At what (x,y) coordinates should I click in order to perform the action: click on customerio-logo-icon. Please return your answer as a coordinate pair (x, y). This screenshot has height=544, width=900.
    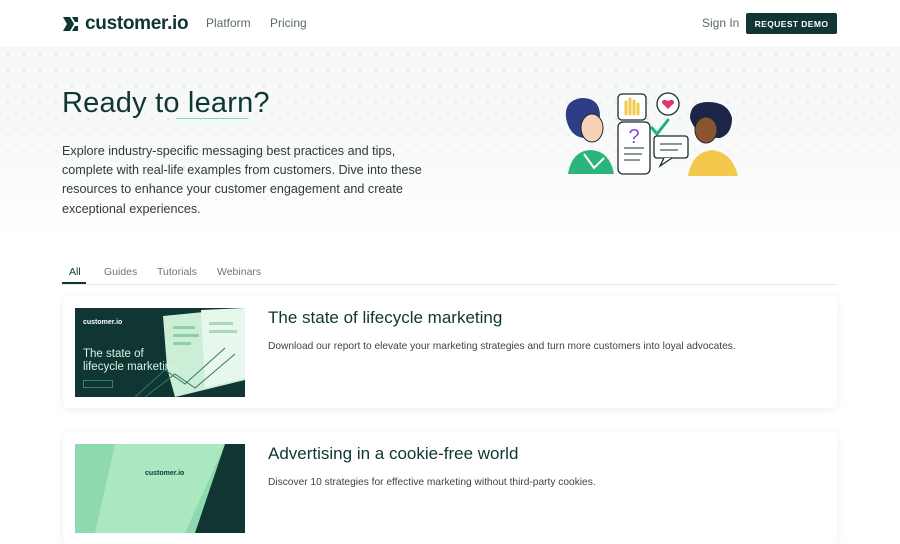
    Looking at the image, I should click on (70, 24).